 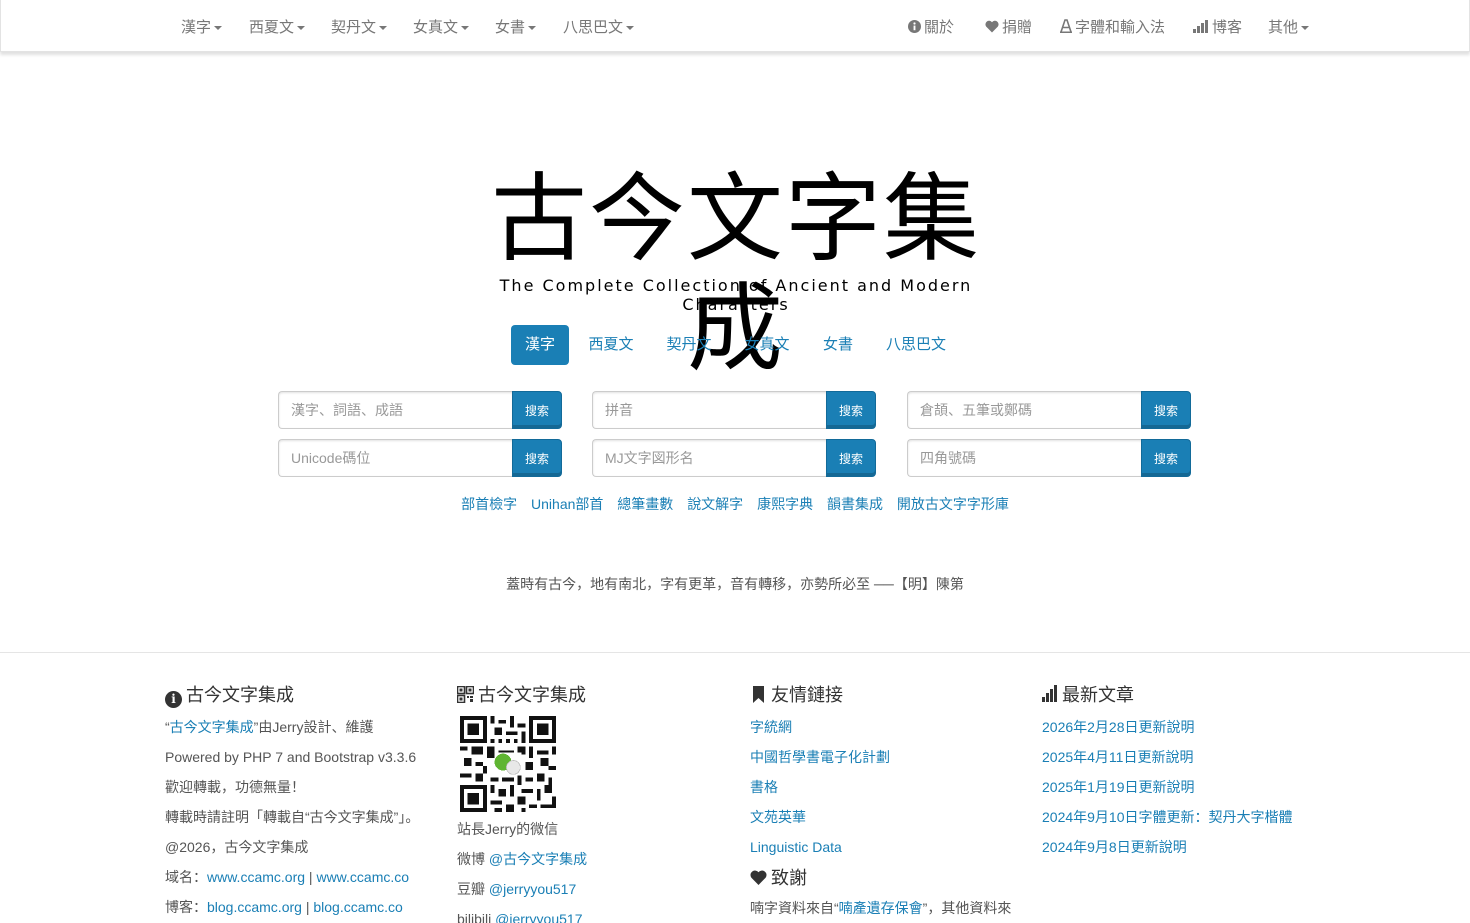 I want to click on search-input-mj, so click(x=709, y=458).